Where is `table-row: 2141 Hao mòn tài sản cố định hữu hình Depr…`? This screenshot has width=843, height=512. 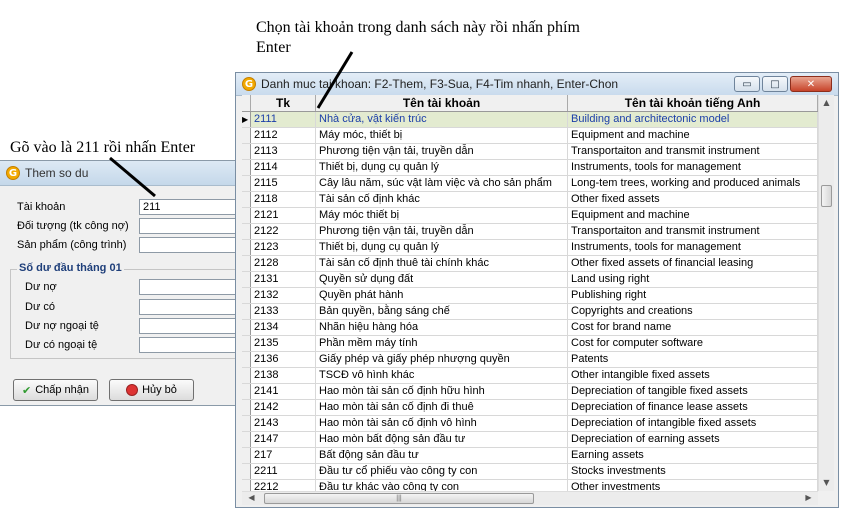 table-row: 2141 Hao mòn tài sản cố định hữu hình Depr… is located at coordinates (530, 392).